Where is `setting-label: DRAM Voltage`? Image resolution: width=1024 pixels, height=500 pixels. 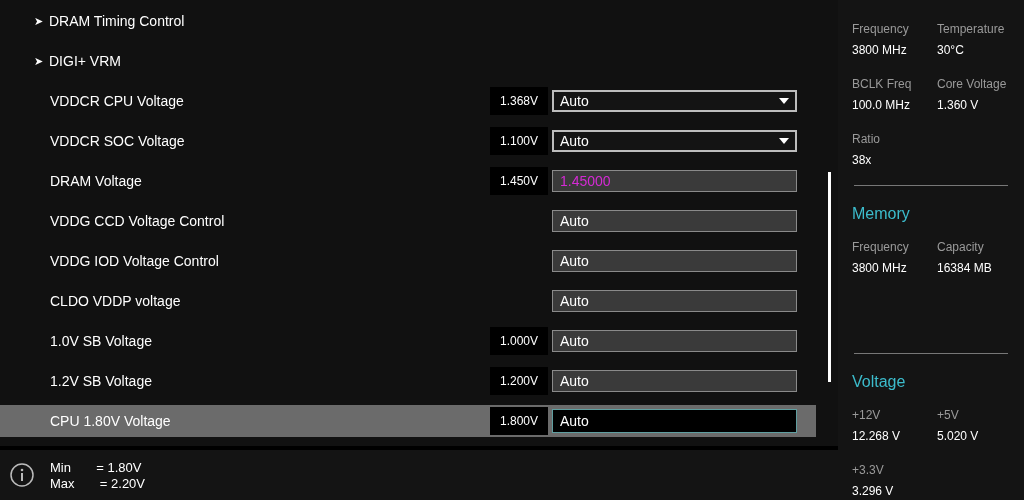
setting-label: DRAM Voltage is located at coordinates (96, 181).